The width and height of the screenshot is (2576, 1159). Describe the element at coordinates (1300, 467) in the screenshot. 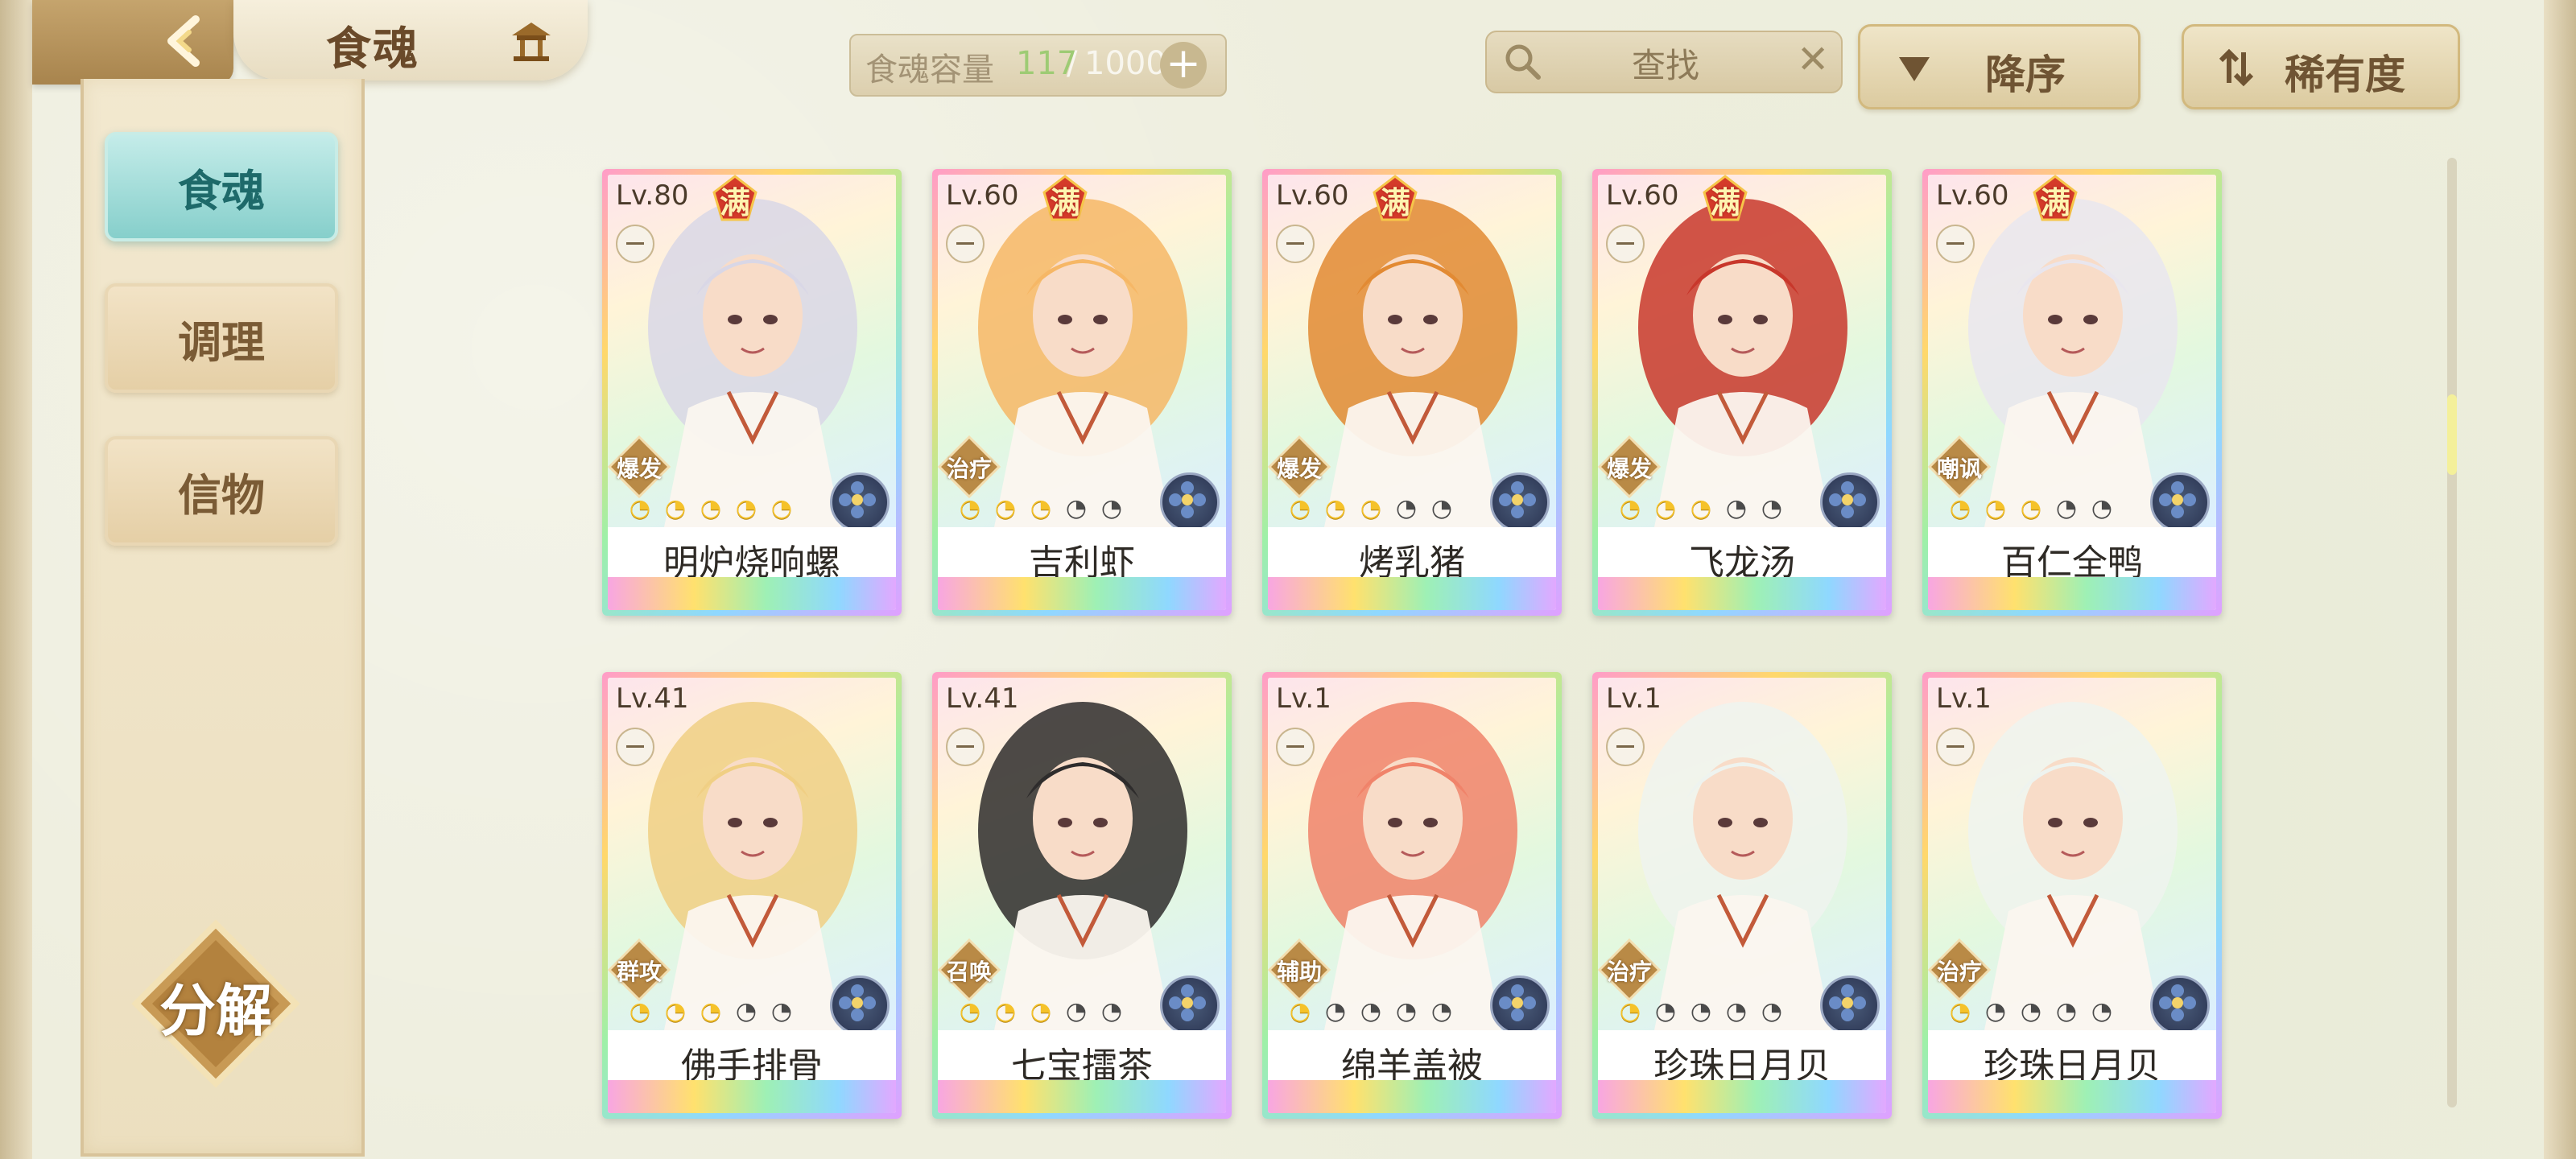

I see `role-badge: 爆发` at that location.